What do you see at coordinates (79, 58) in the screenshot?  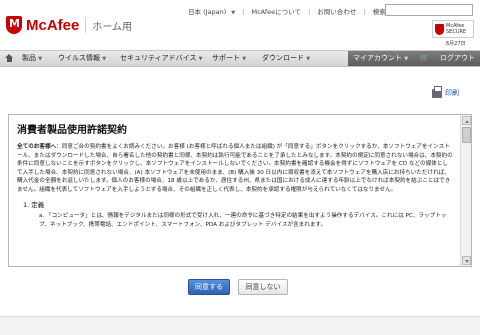 I see `nav-label: ウイルス情報` at bounding box center [79, 58].